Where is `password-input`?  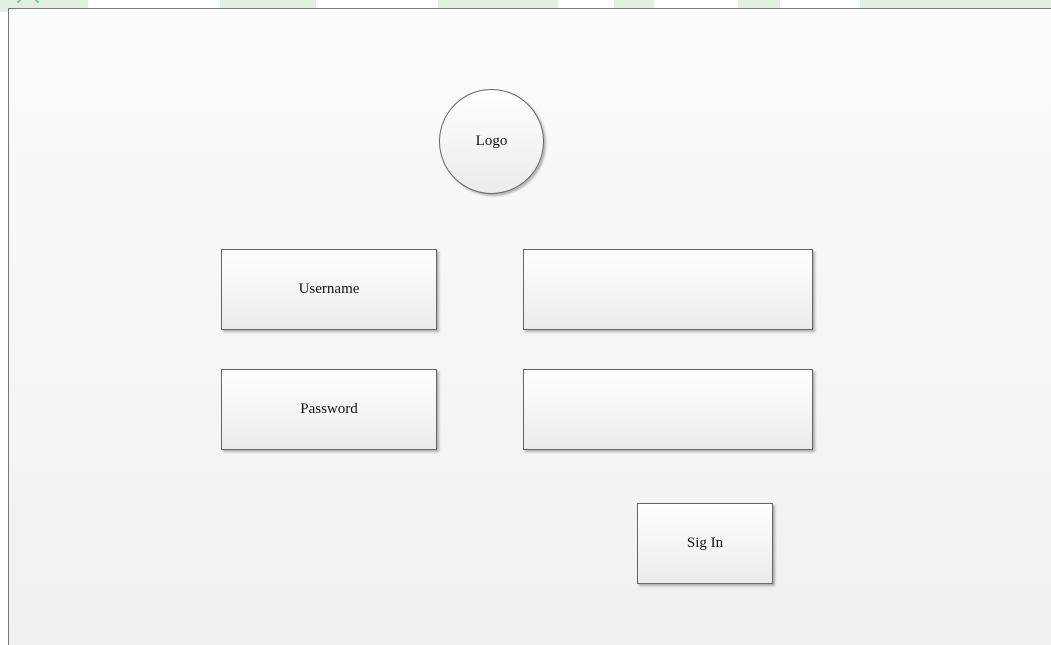
password-input is located at coordinates (668, 409).